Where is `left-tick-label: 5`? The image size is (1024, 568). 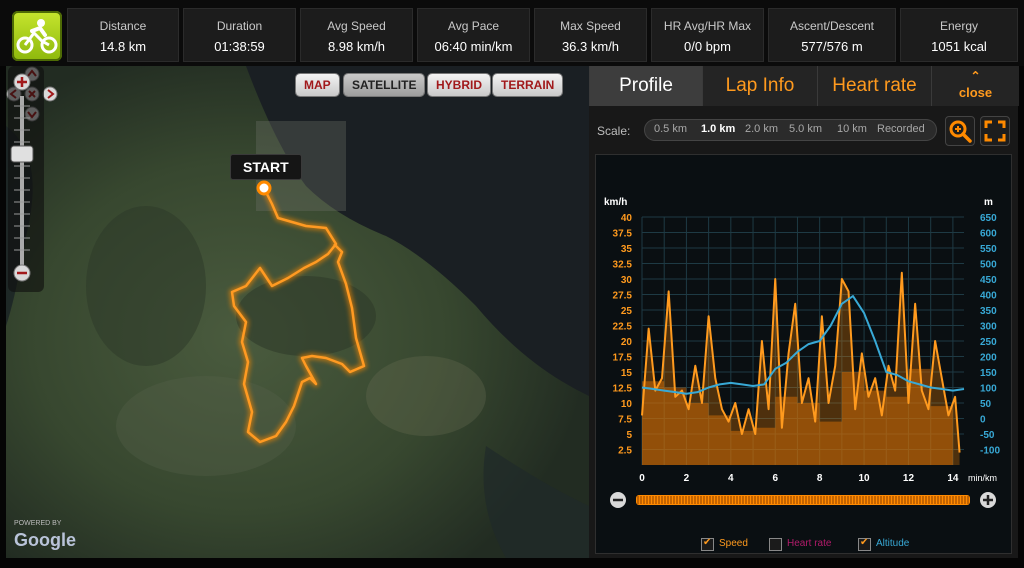 left-tick-label: 5 is located at coordinates (629, 435).